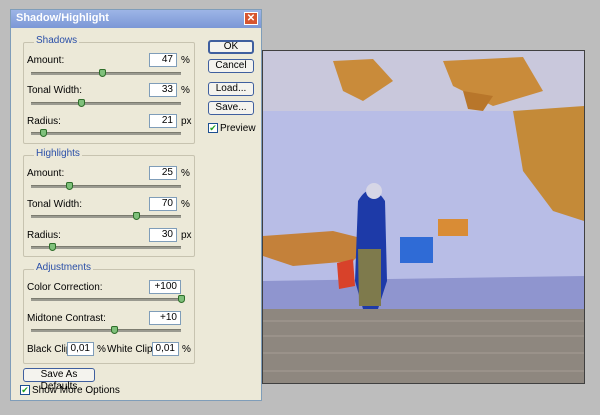 This screenshot has width=600, height=415. Describe the element at coordinates (163, 121) in the screenshot. I see `shadows-radius-input: 21` at that location.